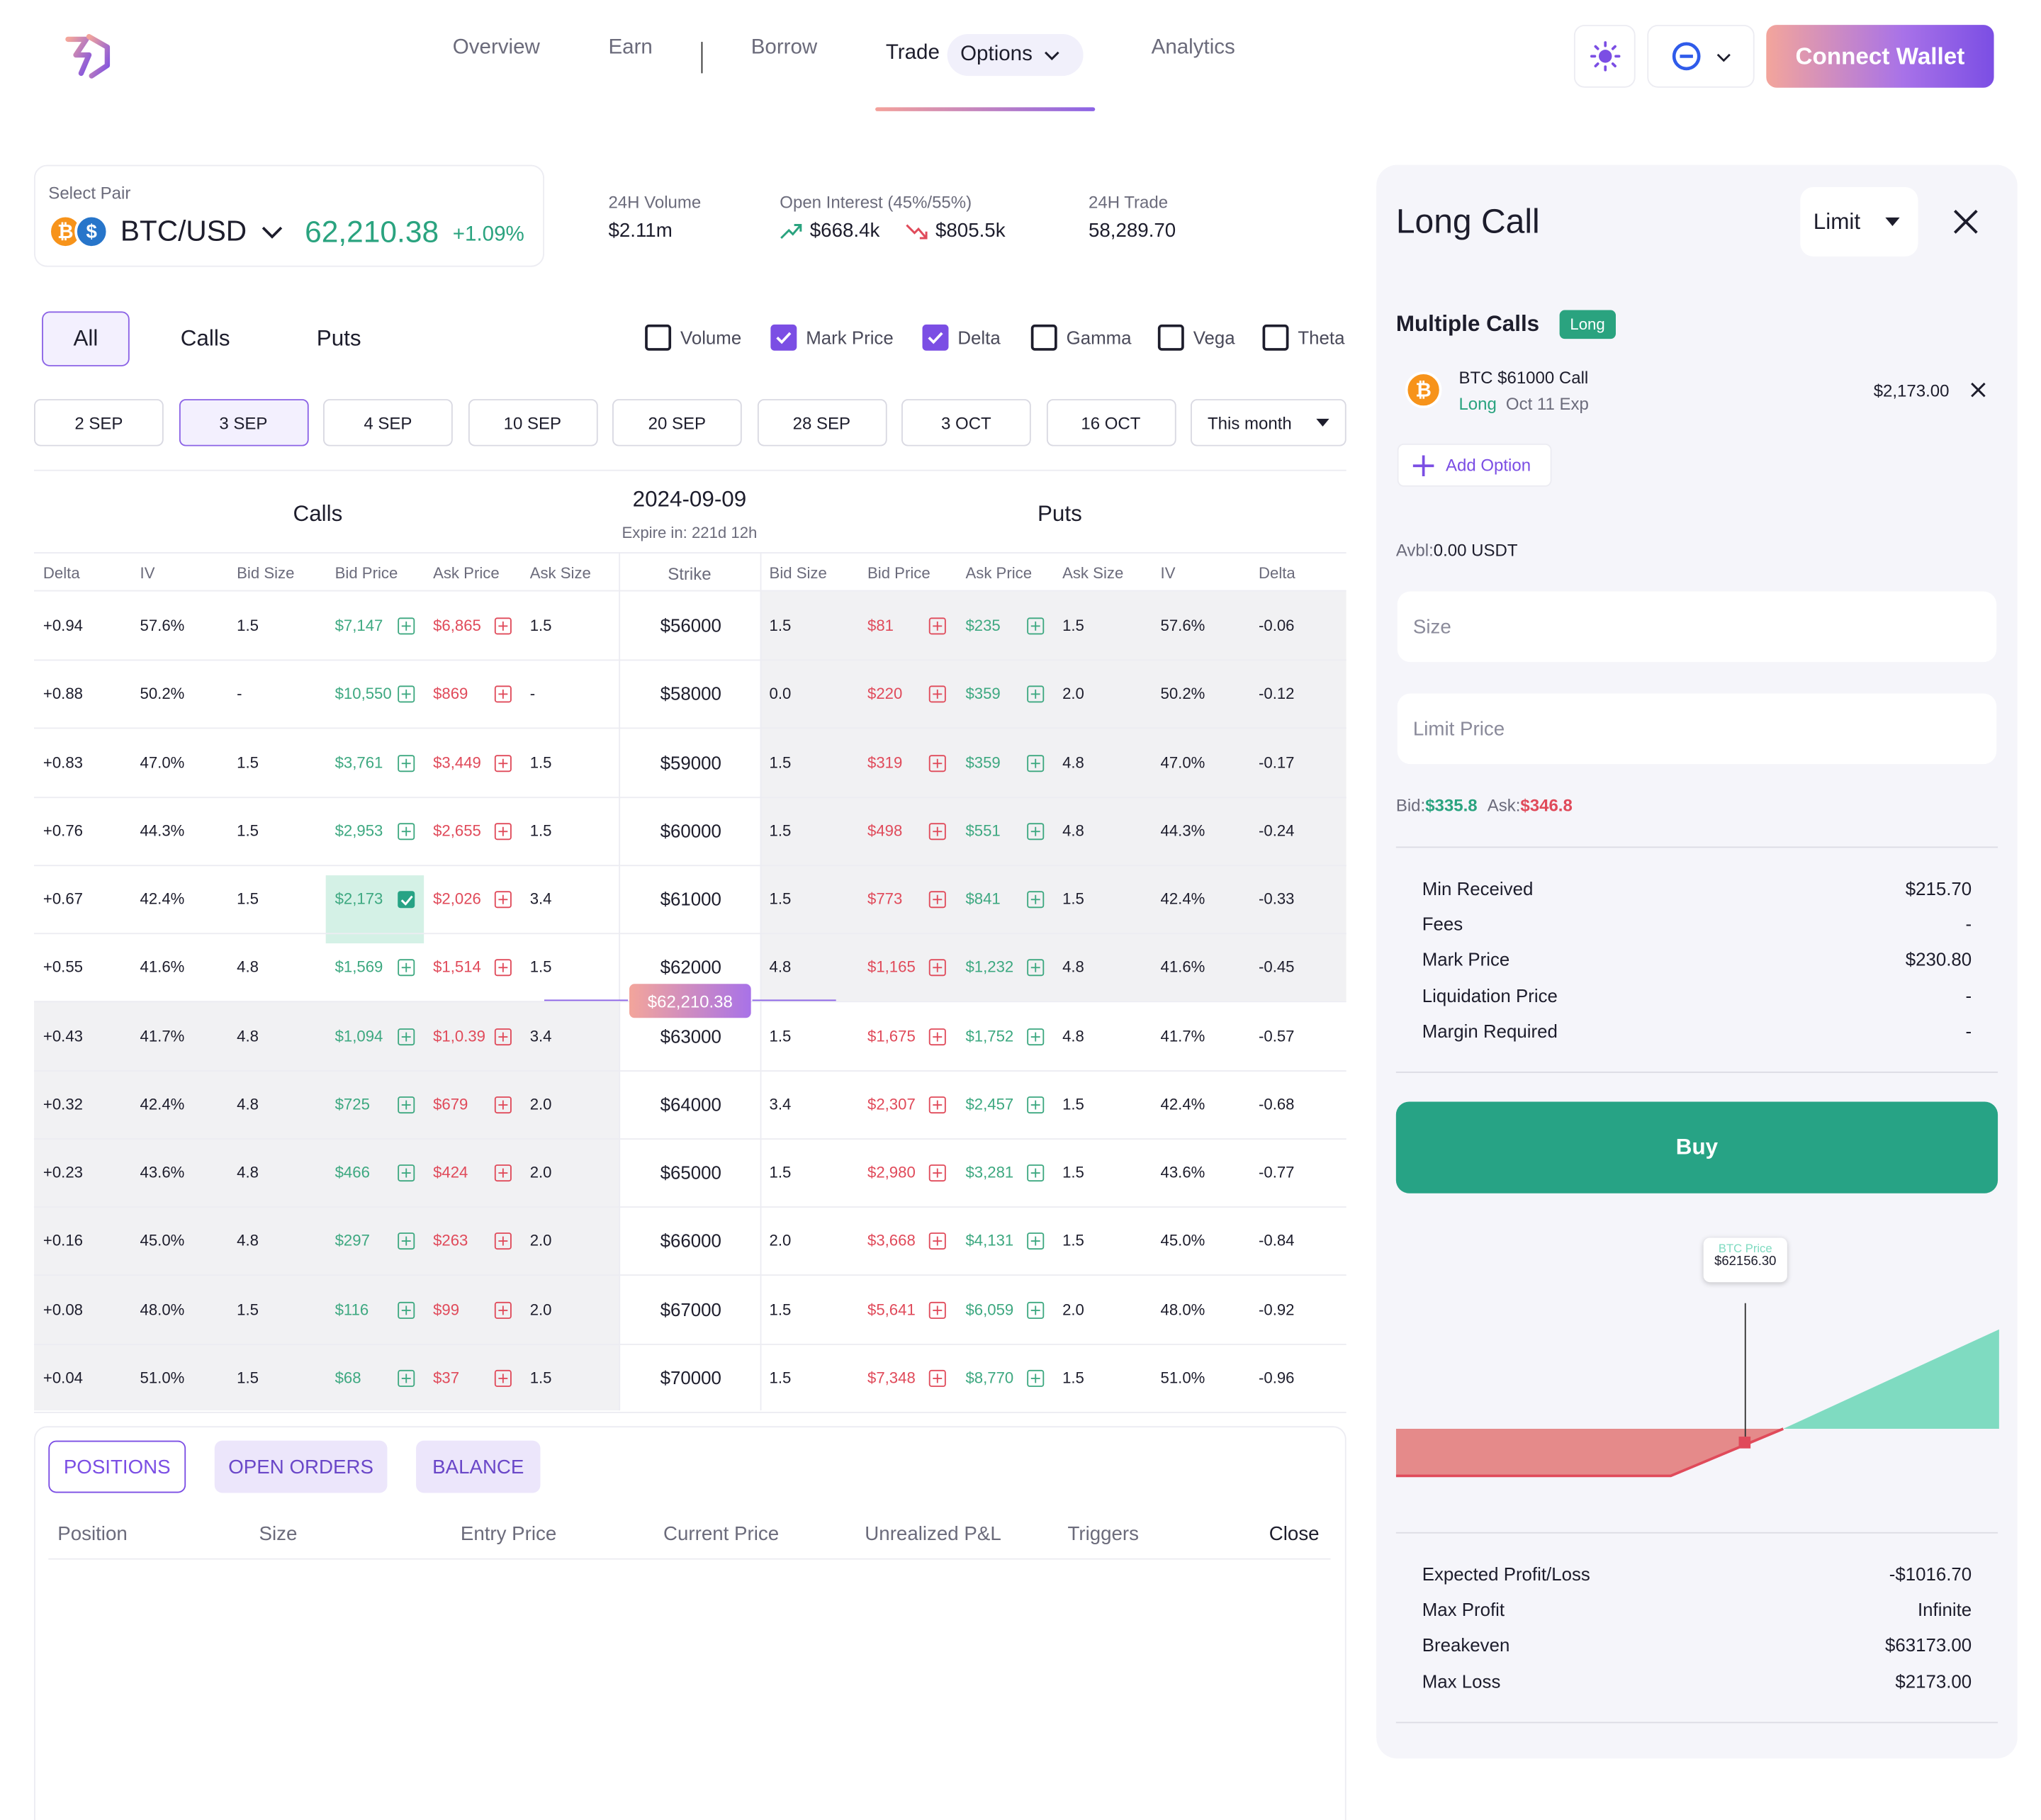  Describe the element at coordinates (891, 1104) in the screenshot. I see `put-cell: $2,307` at that location.